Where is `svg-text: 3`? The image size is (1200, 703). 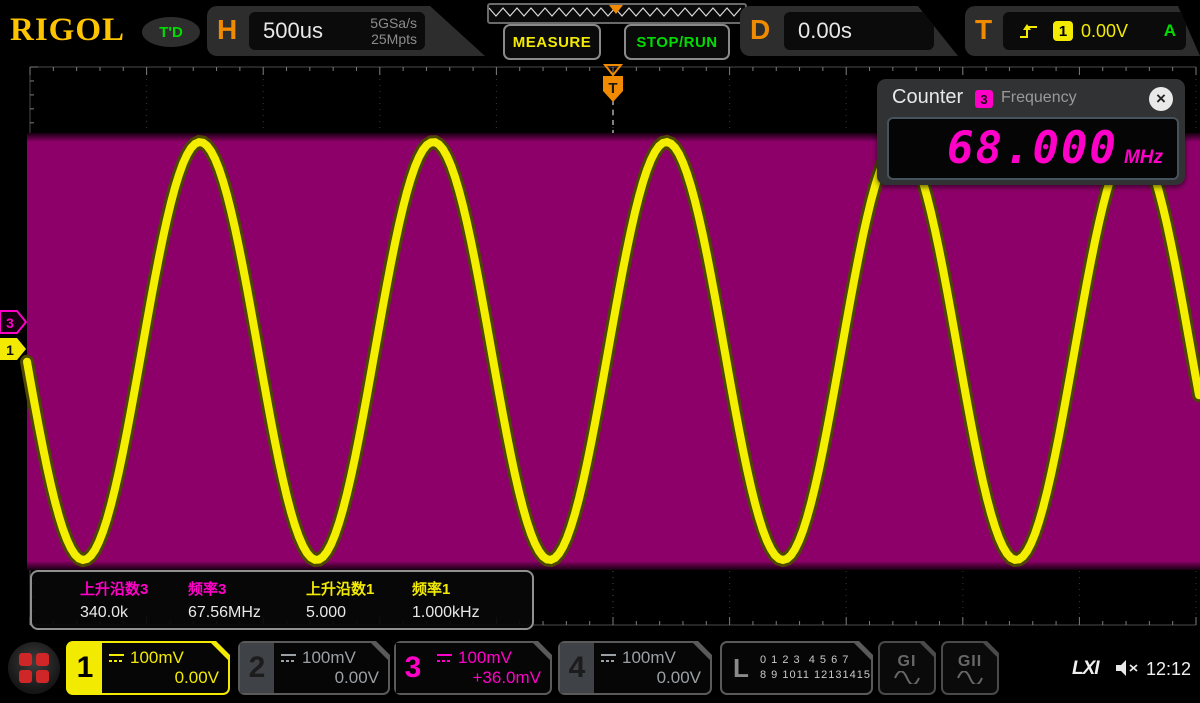 svg-text: 3 is located at coordinates (10, 323).